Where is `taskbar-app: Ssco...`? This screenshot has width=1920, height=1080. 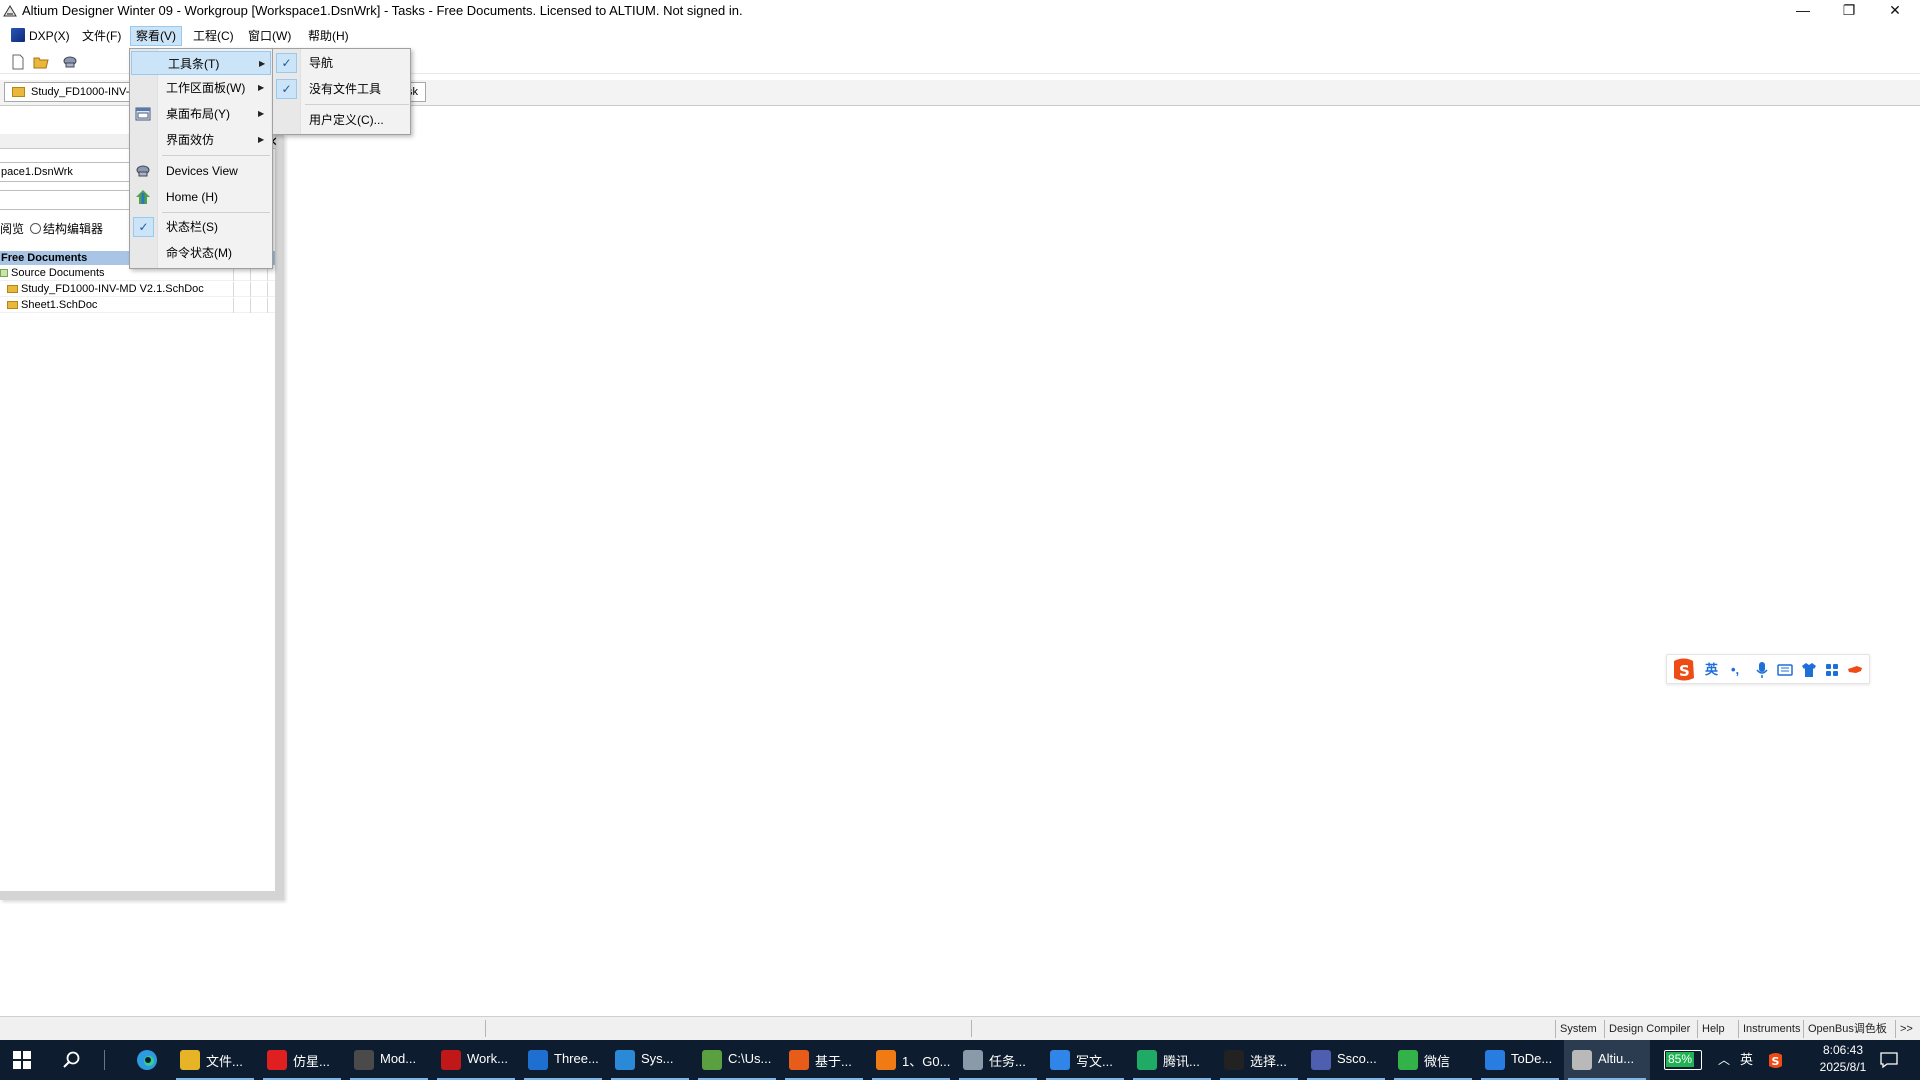 taskbar-app: Ssco... is located at coordinates (1346, 1060).